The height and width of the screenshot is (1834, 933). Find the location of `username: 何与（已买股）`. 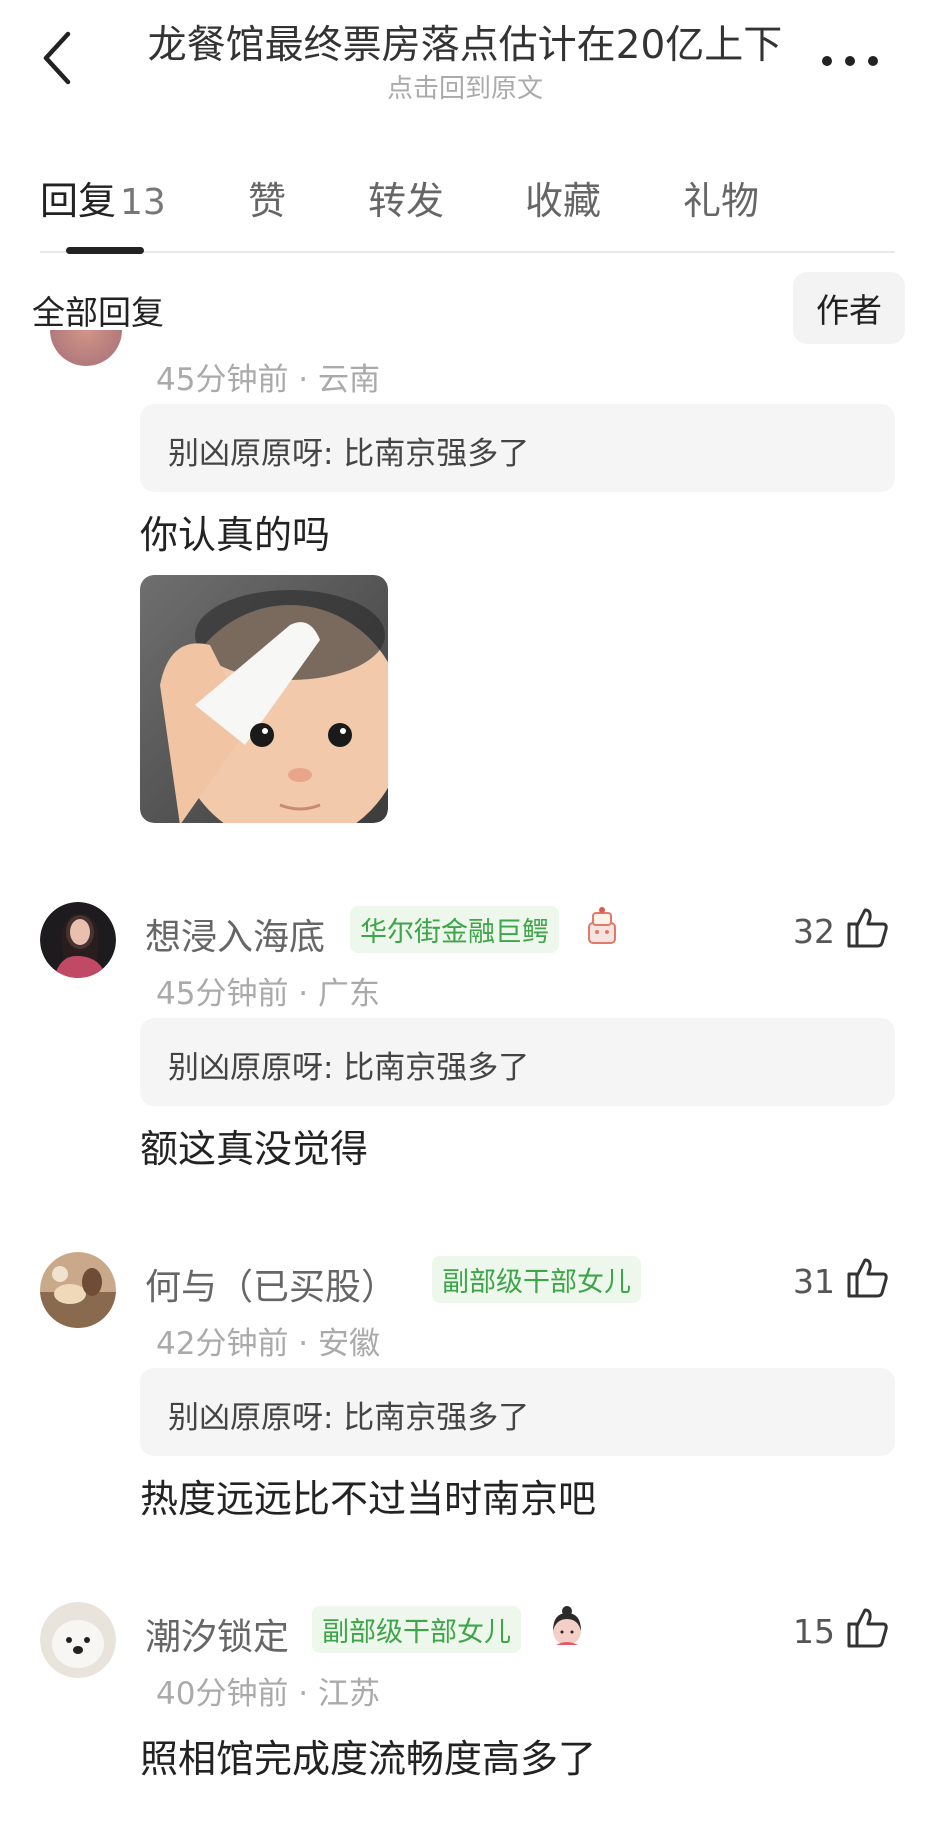

username: 何与（已买股） is located at coordinates (271, 1284).